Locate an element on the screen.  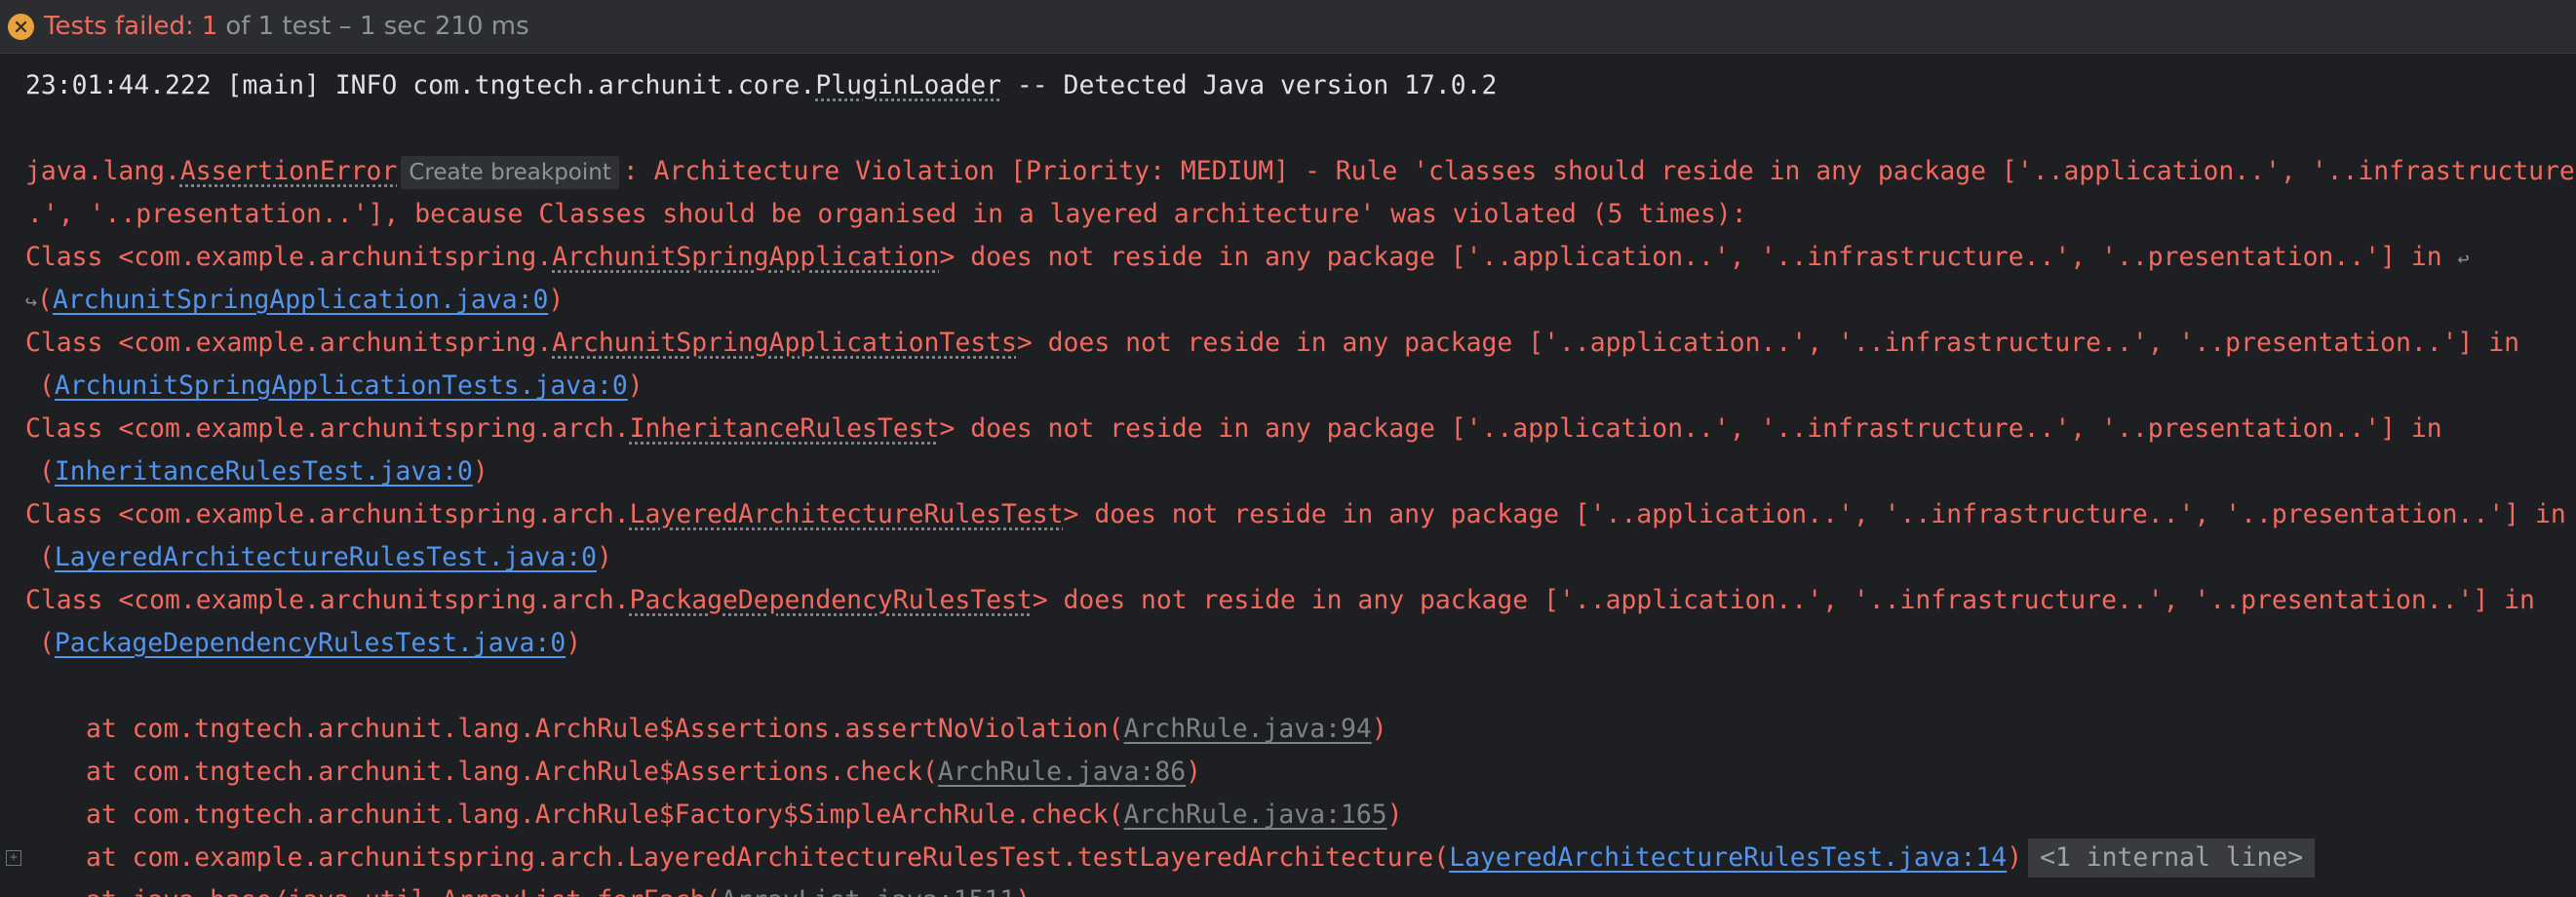
status-summary: of 1 test – 1 sec 210 ms is located at coordinates (377, 26).